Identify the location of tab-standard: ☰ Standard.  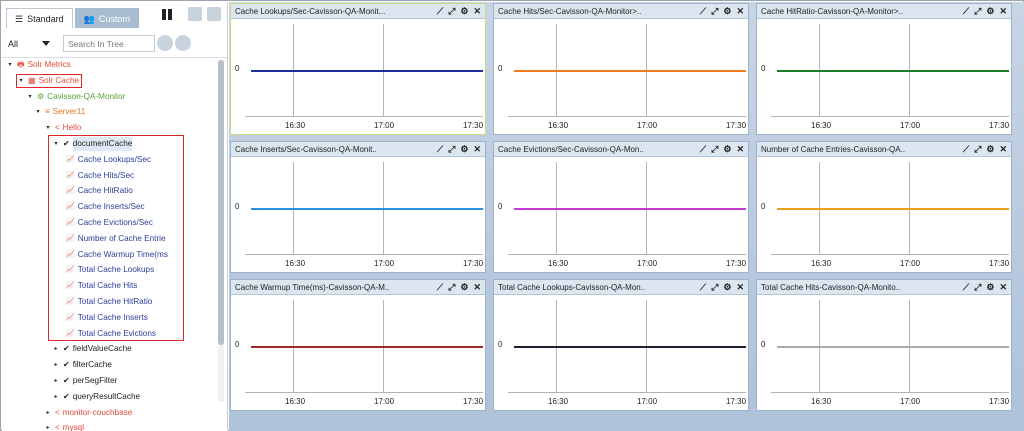
(39, 18).